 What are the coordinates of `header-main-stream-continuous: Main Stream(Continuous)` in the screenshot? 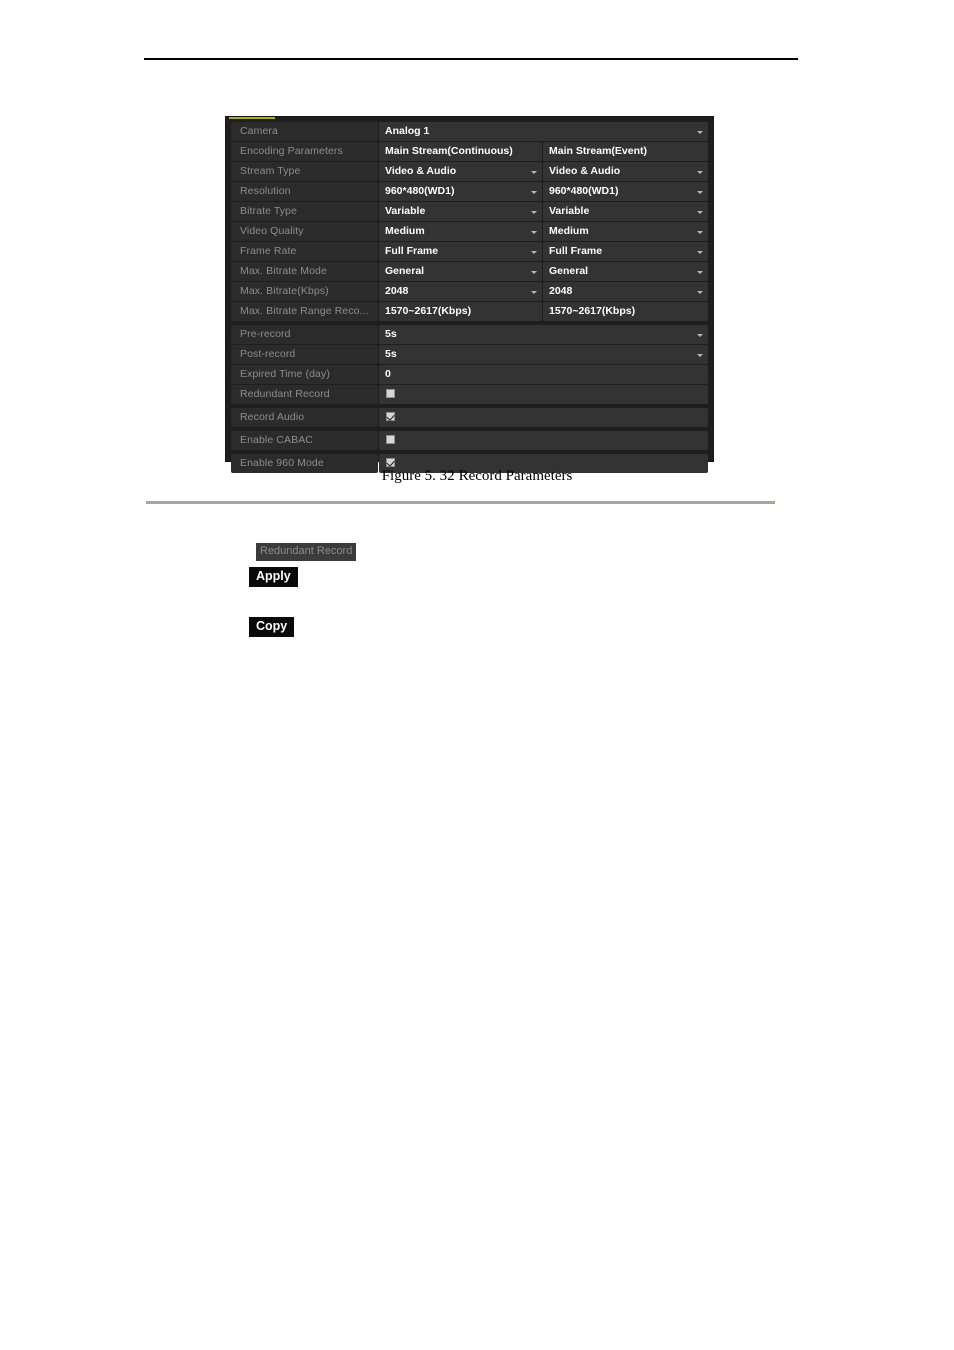 It's located at (460, 151).